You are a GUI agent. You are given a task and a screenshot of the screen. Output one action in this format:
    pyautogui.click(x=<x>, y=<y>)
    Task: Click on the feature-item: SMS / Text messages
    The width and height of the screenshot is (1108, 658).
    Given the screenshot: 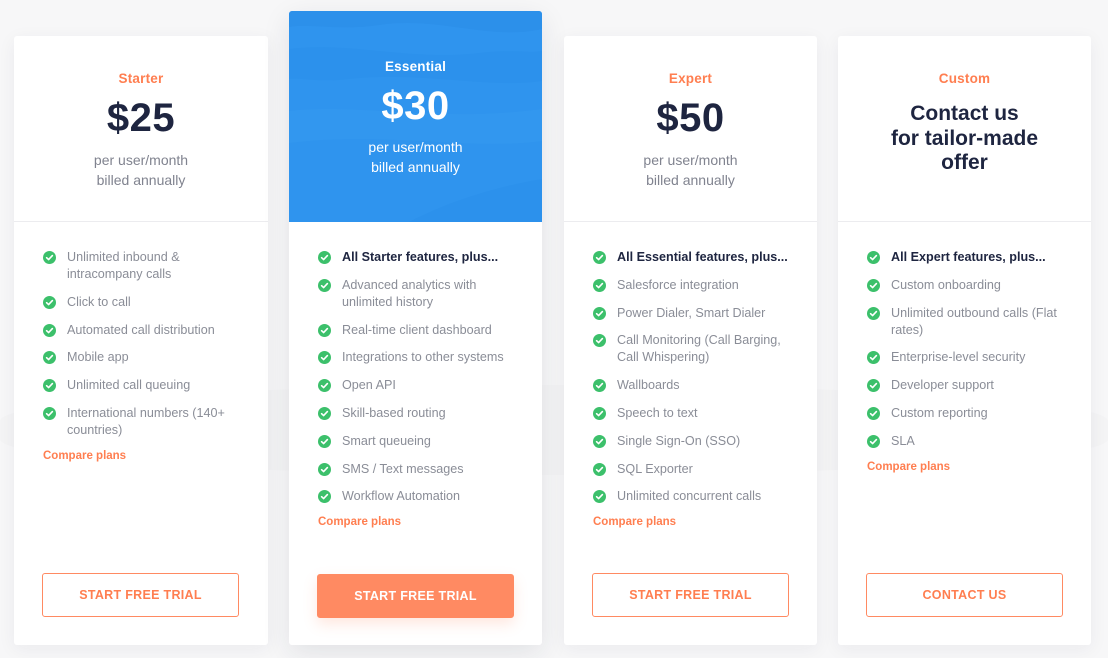 What is the action you would take?
    pyautogui.click(x=424, y=469)
    